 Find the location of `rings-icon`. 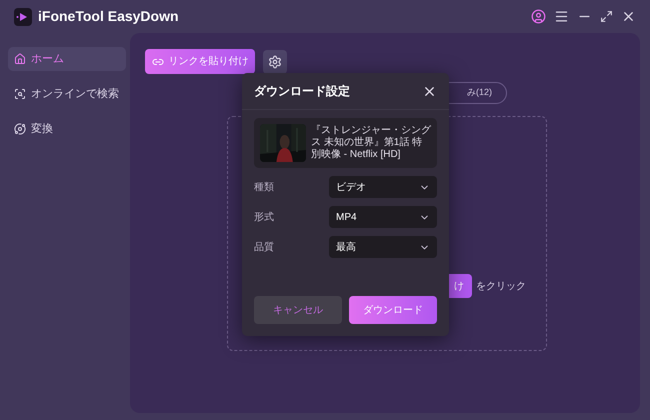

rings-icon is located at coordinates (20, 129).